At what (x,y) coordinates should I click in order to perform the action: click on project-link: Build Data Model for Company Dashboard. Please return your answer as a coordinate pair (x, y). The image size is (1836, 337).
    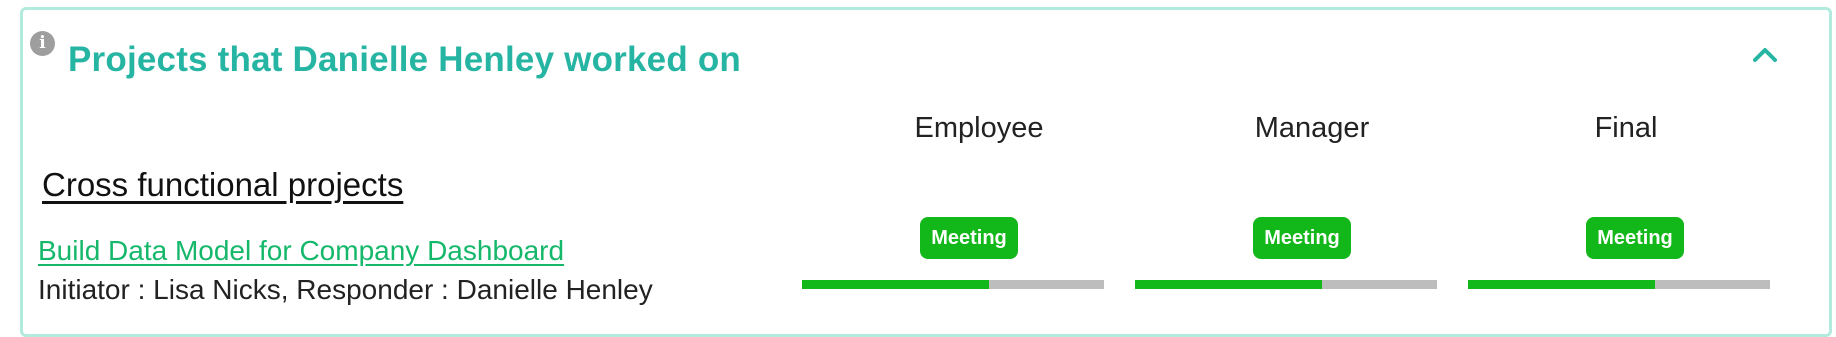
    Looking at the image, I should click on (301, 251).